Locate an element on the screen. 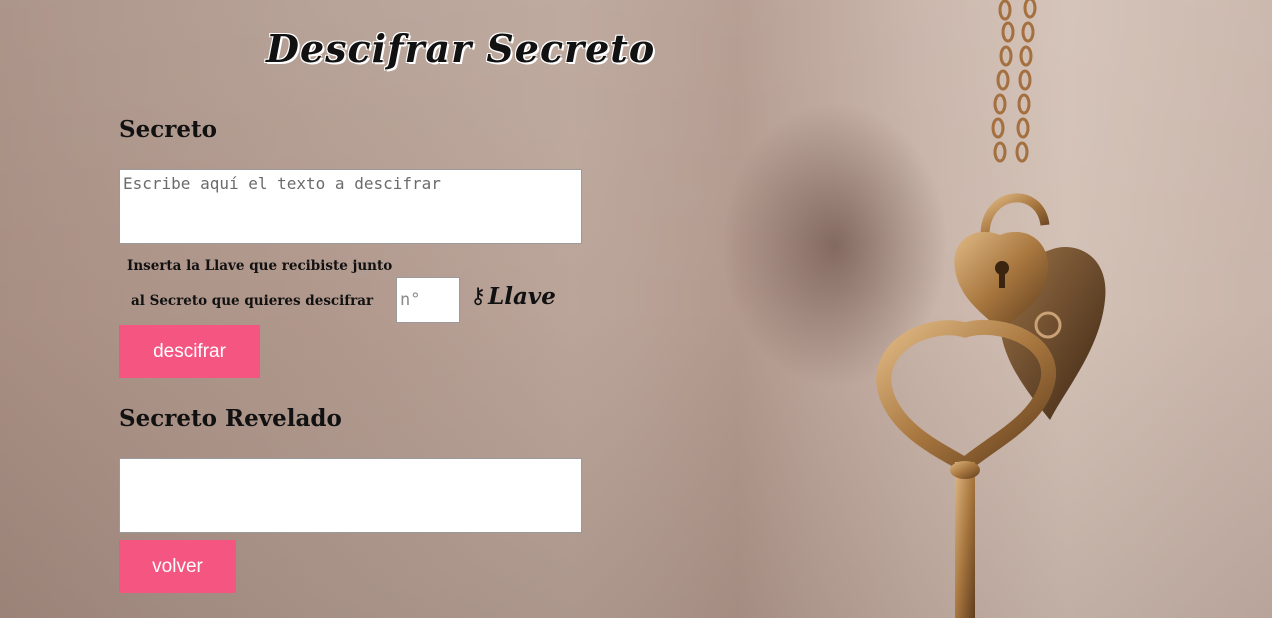  page-title: Descifrar Secreto is located at coordinates (461, 48).